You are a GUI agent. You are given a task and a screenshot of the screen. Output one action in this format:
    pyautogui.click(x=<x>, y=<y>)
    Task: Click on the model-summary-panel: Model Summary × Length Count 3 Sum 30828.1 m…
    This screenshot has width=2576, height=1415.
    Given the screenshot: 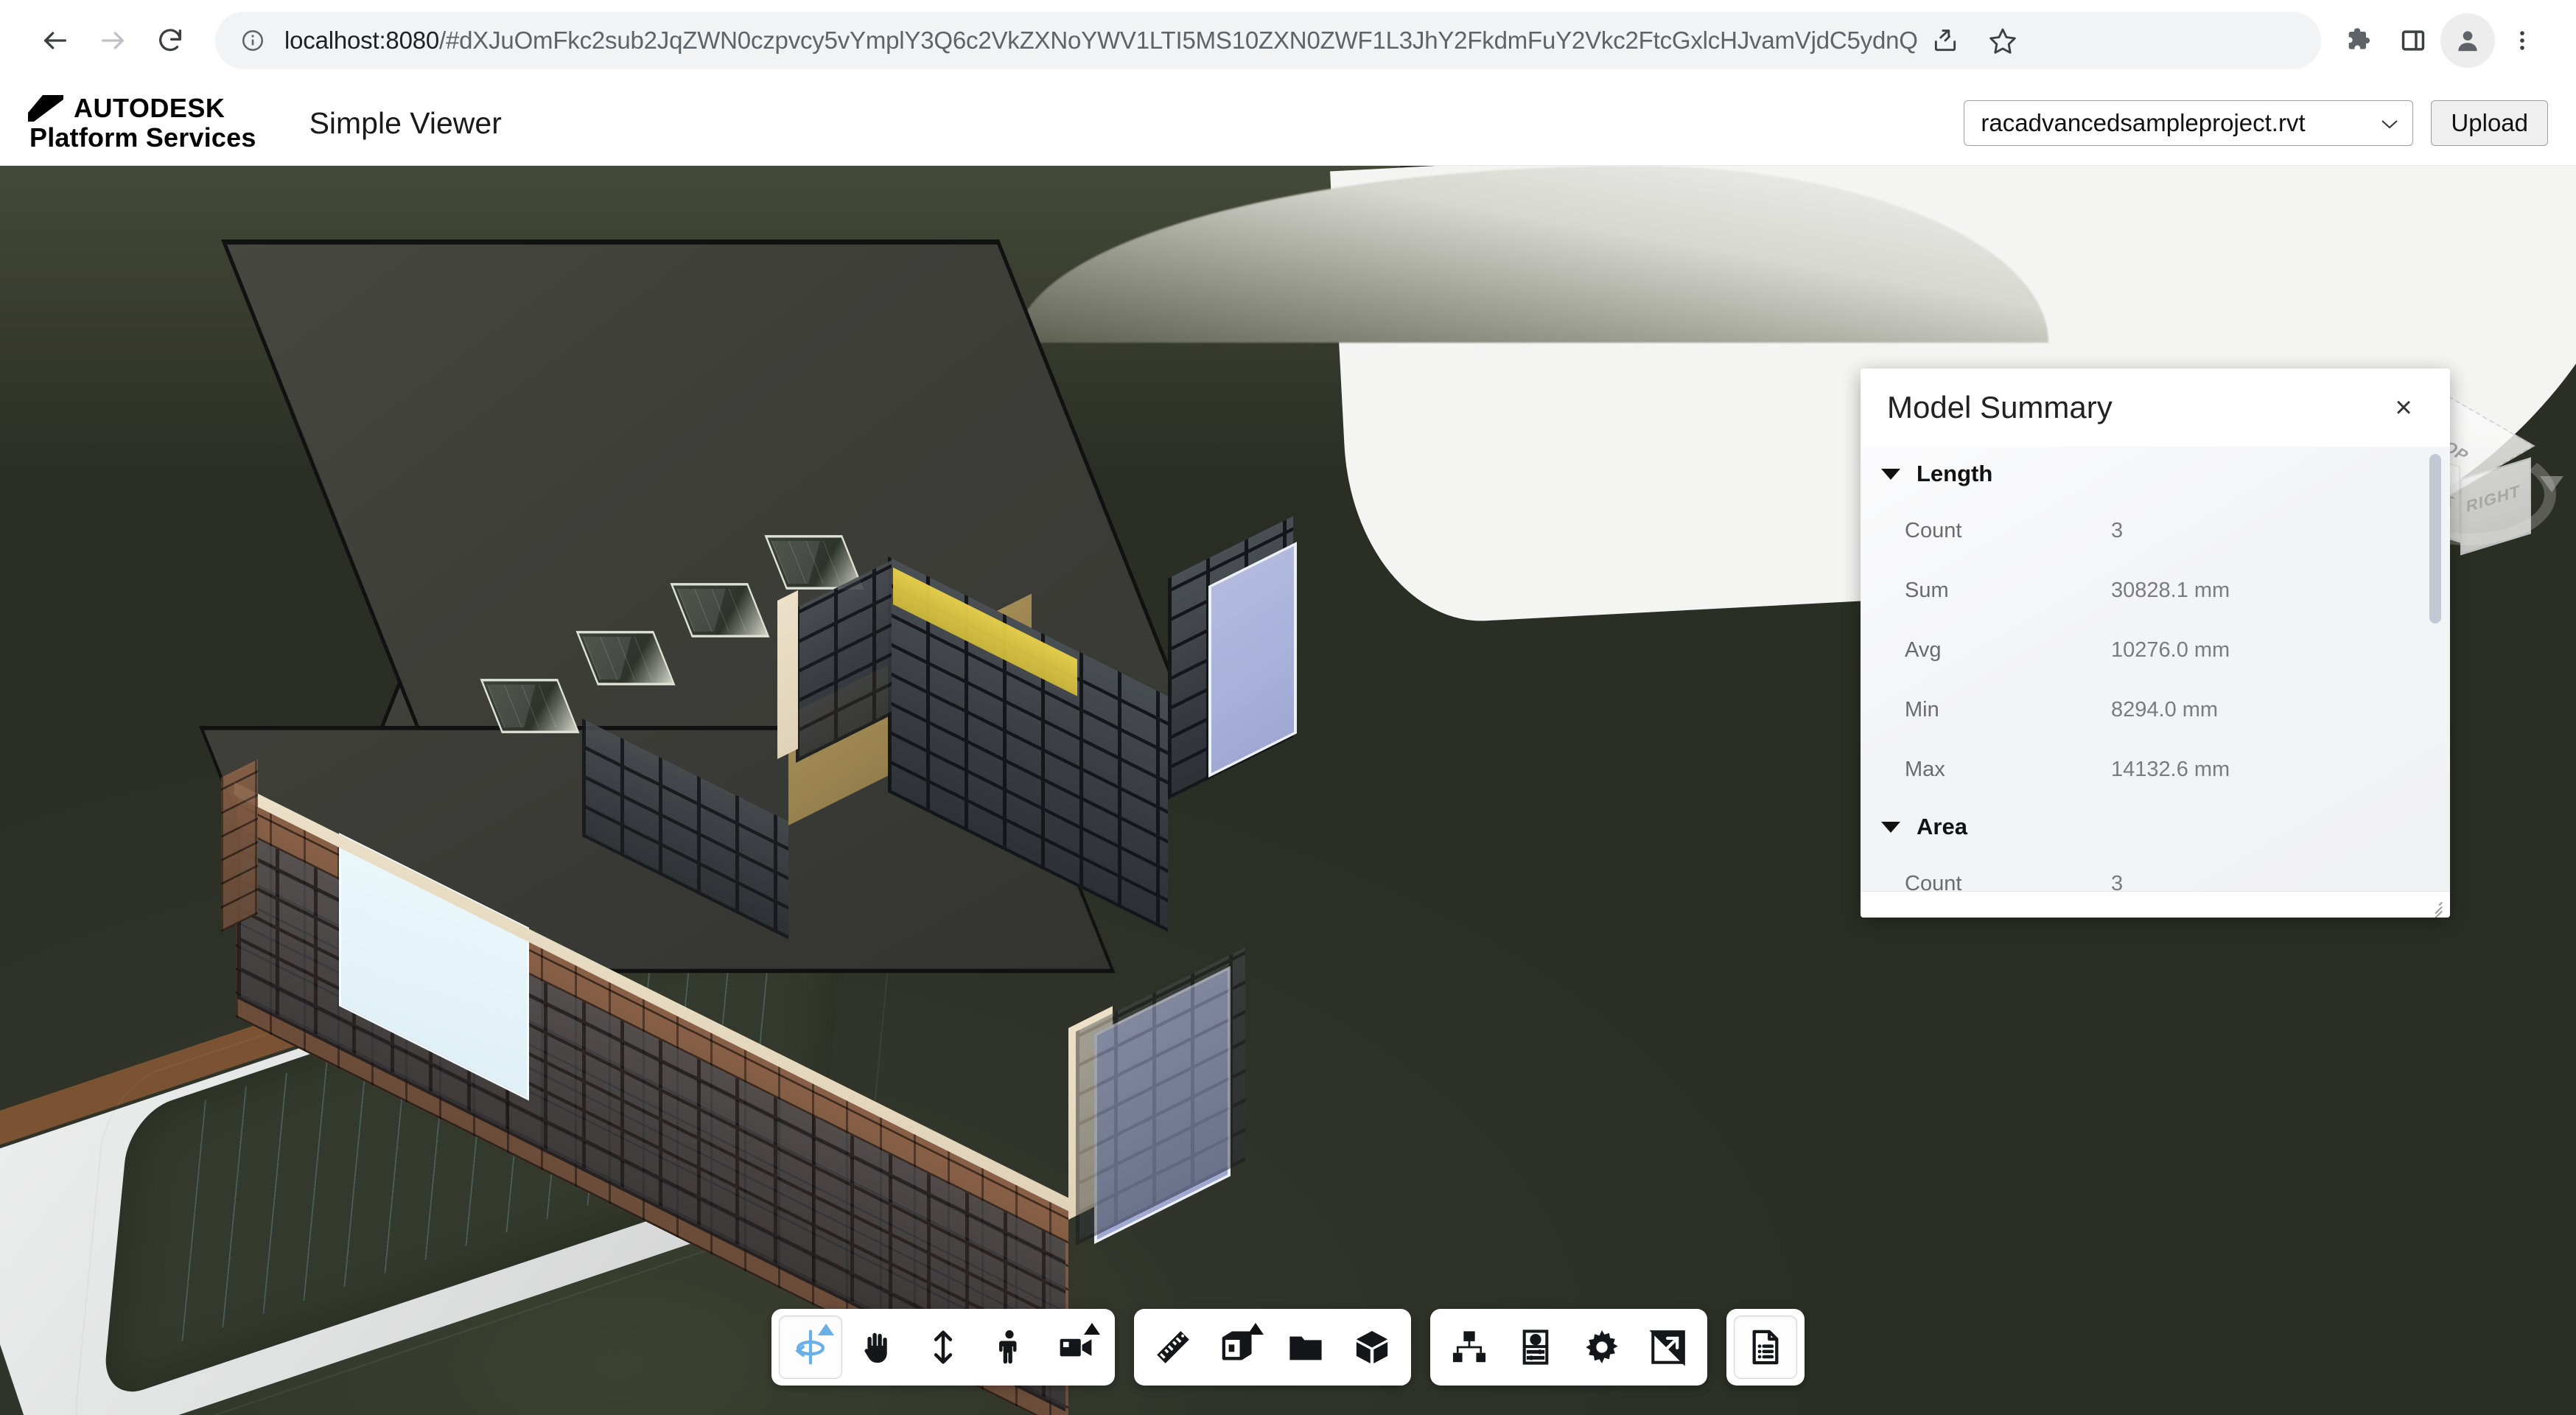 What is the action you would take?
    pyautogui.click(x=2155, y=643)
    